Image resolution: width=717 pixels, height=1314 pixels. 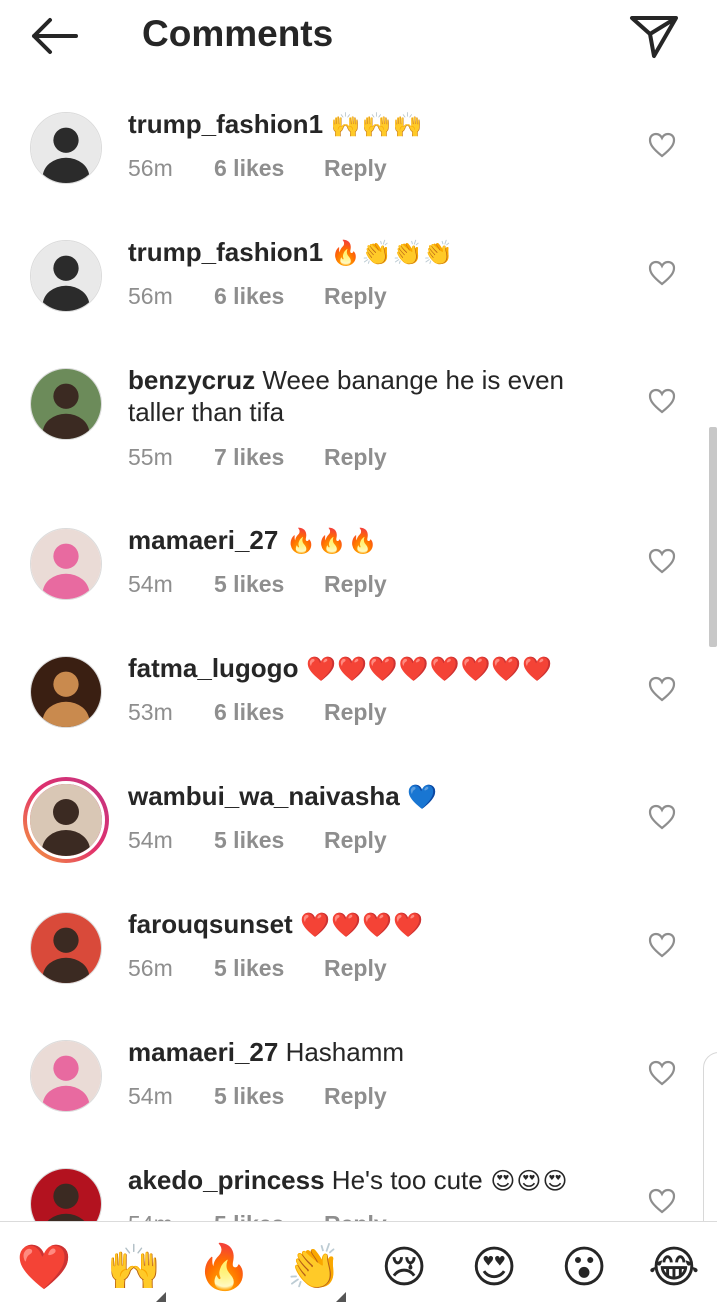 What do you see at coordinates (210, 924) in the screenshot?
I see `comment-username: farouqsunset` at bounding box center [210, 924].